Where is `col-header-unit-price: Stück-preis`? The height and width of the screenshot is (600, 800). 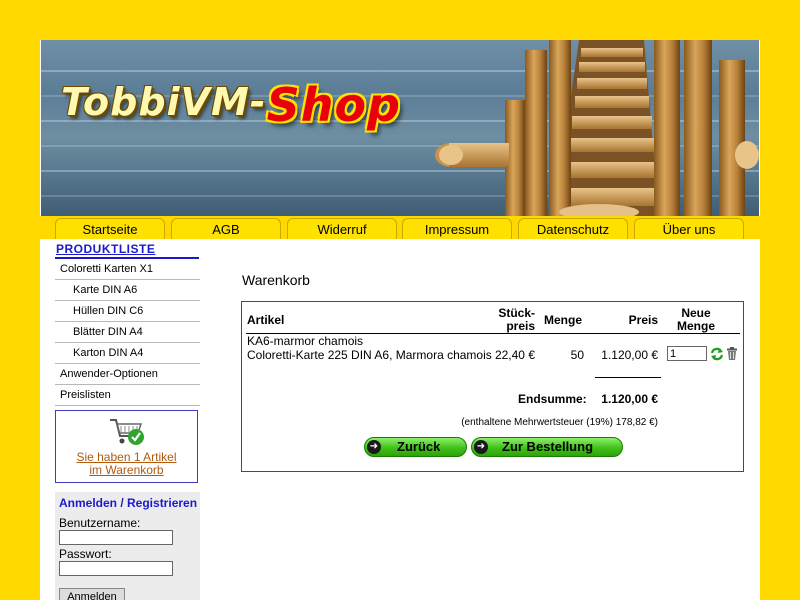 col-header-unit-price: Stück-preis is located at coordinates (516, 319).